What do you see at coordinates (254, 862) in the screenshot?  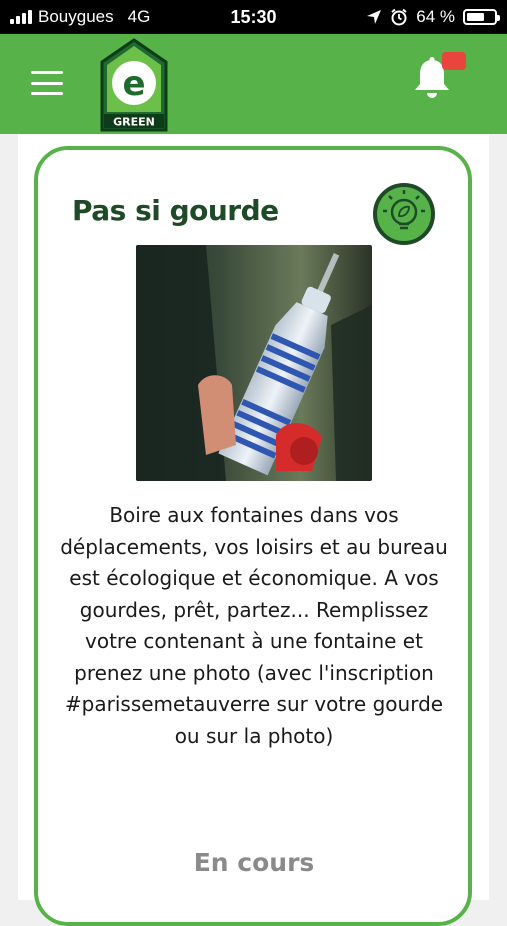 I see `challenge-status: En cours` at bounding box center [254, 862].